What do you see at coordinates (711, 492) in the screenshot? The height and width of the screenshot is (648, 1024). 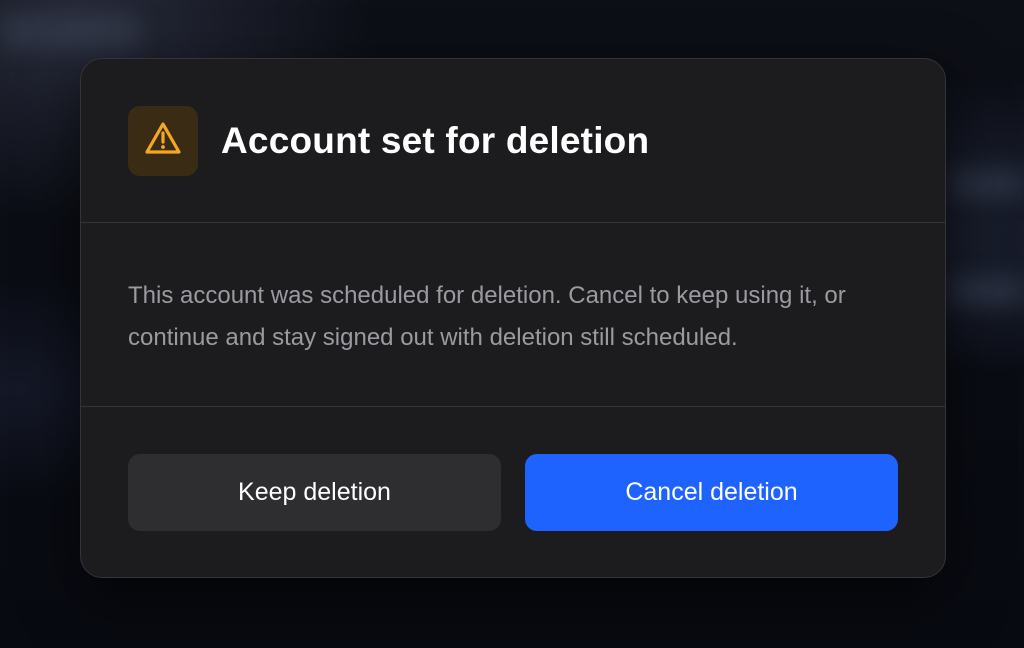 I see `cancel-deletion-button: Cancel deletion` at bounding box center [711, 492].